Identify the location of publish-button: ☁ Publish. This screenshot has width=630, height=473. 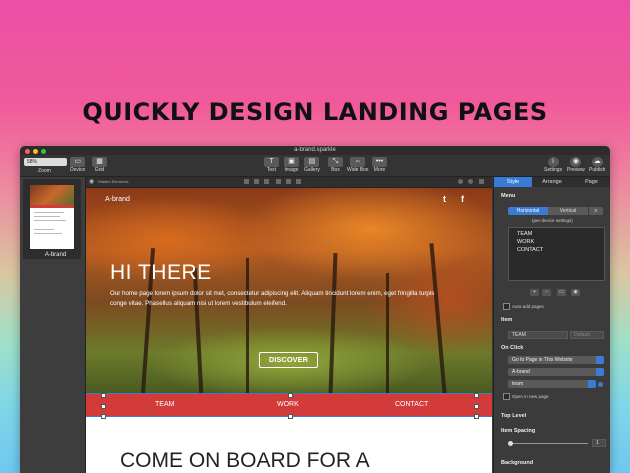
(597, 165).